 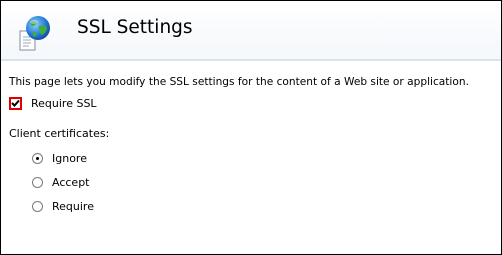 What do you see at coordinates (35, 33) in the screenshot?
I see `globe-document-icon` at bounding box center [35, 33].